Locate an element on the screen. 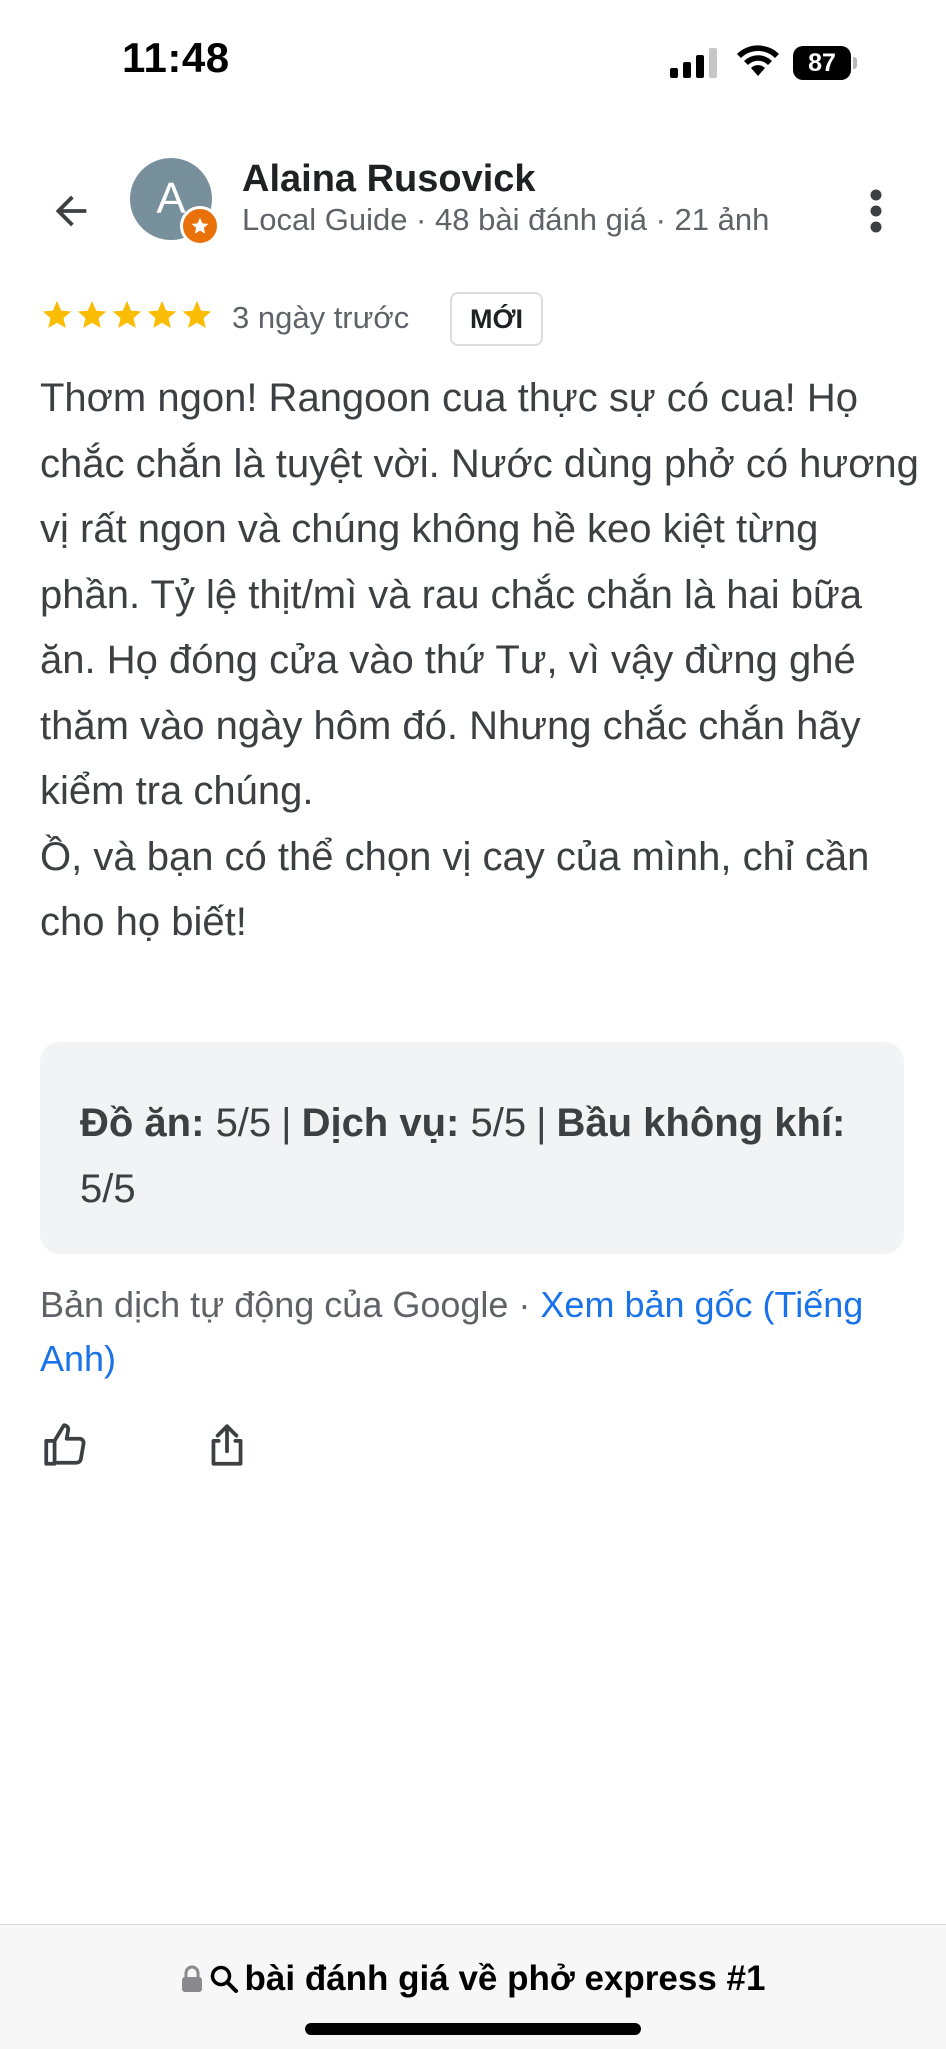 The height and width of the screenshot is (2049, 946). status-bar: 11:48 87 is located at coordinates (473, 60).